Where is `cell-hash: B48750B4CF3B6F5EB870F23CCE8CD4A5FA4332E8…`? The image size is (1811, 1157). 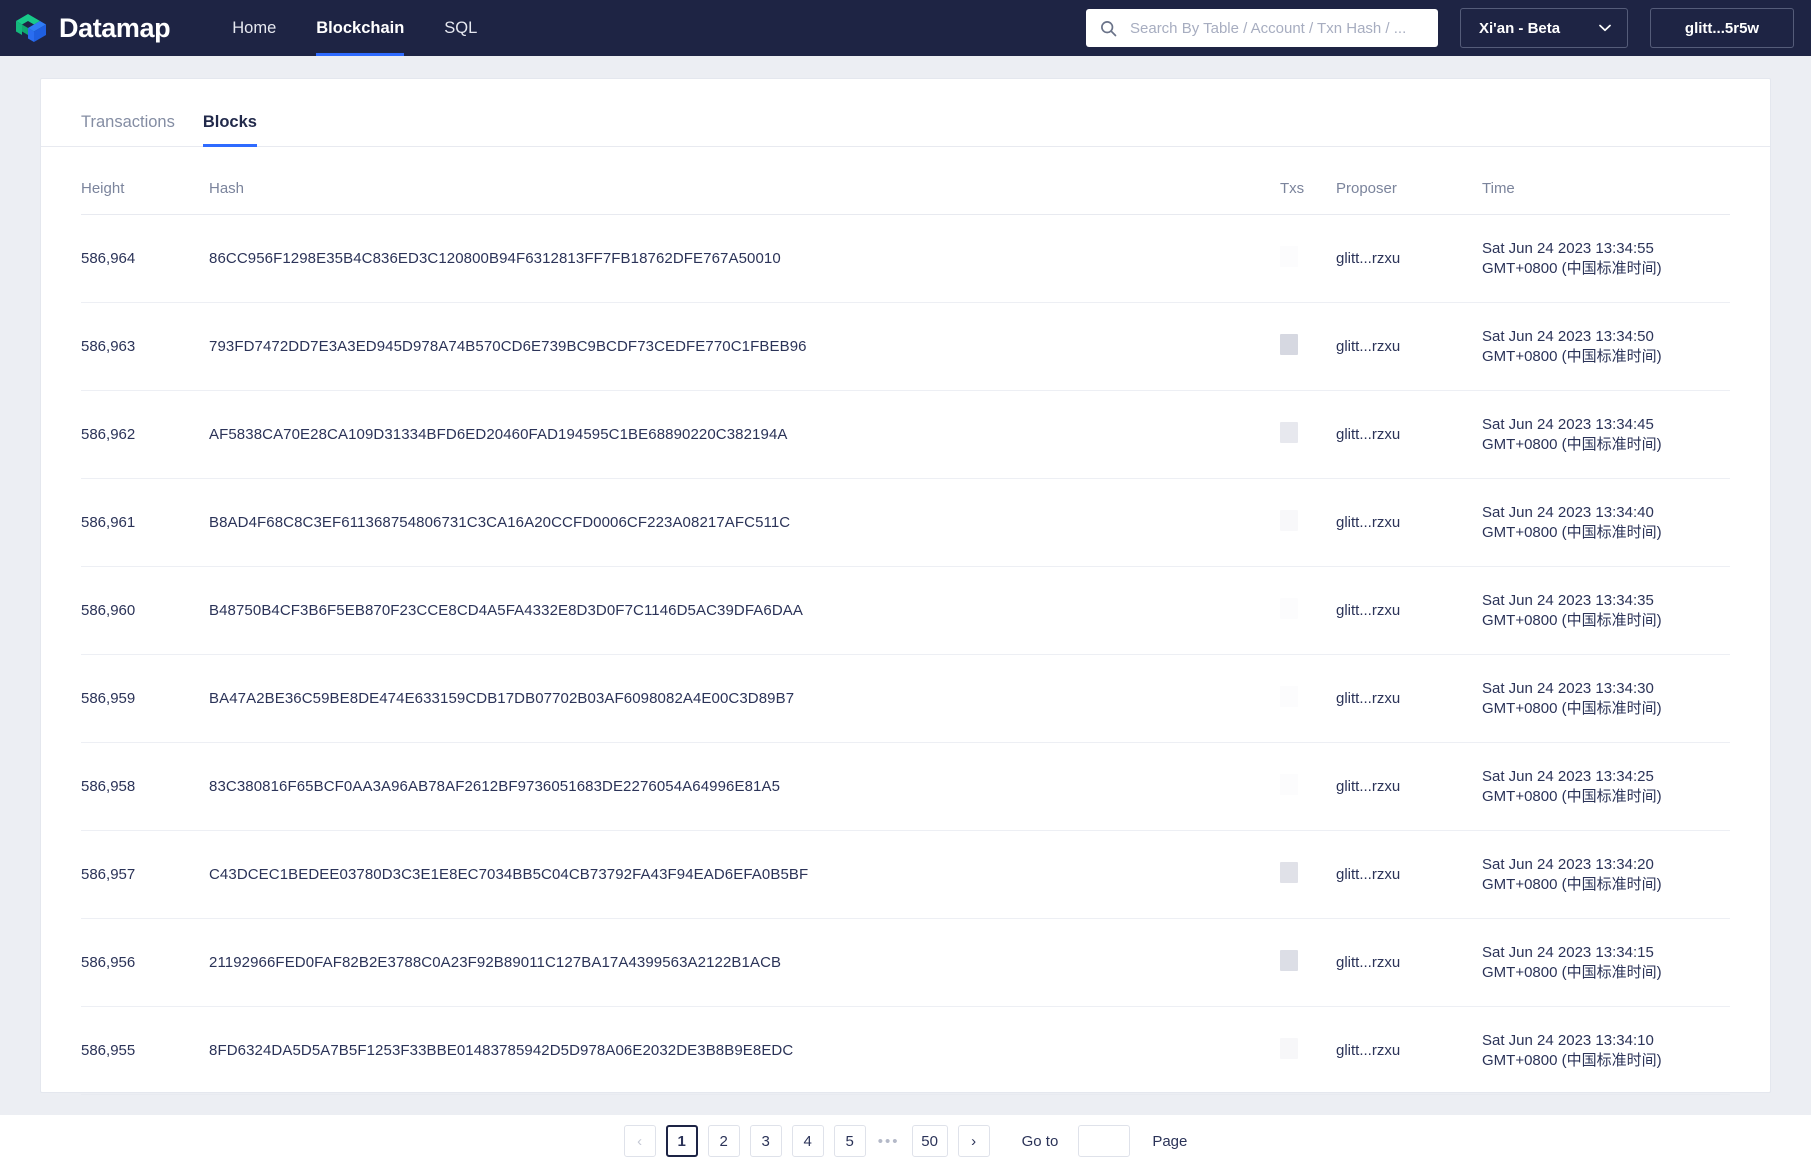
cell-hash: B48750B4CF3B6F5EB870F23CCE8CD4A5FA4332E8… is located at coordinates (744, 610).